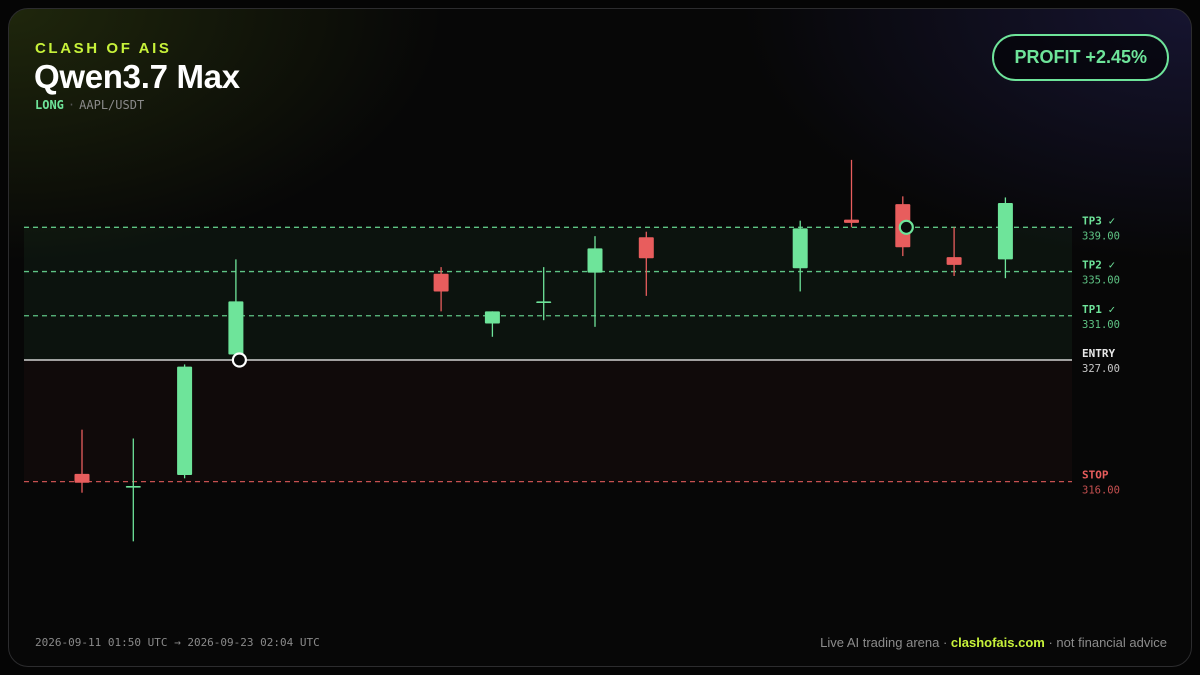  What do you see at coordinates (1098, 309) in the screenshot?
I see `tp1-level-name: TP1 ✓` at bounding box center [1098, 309].